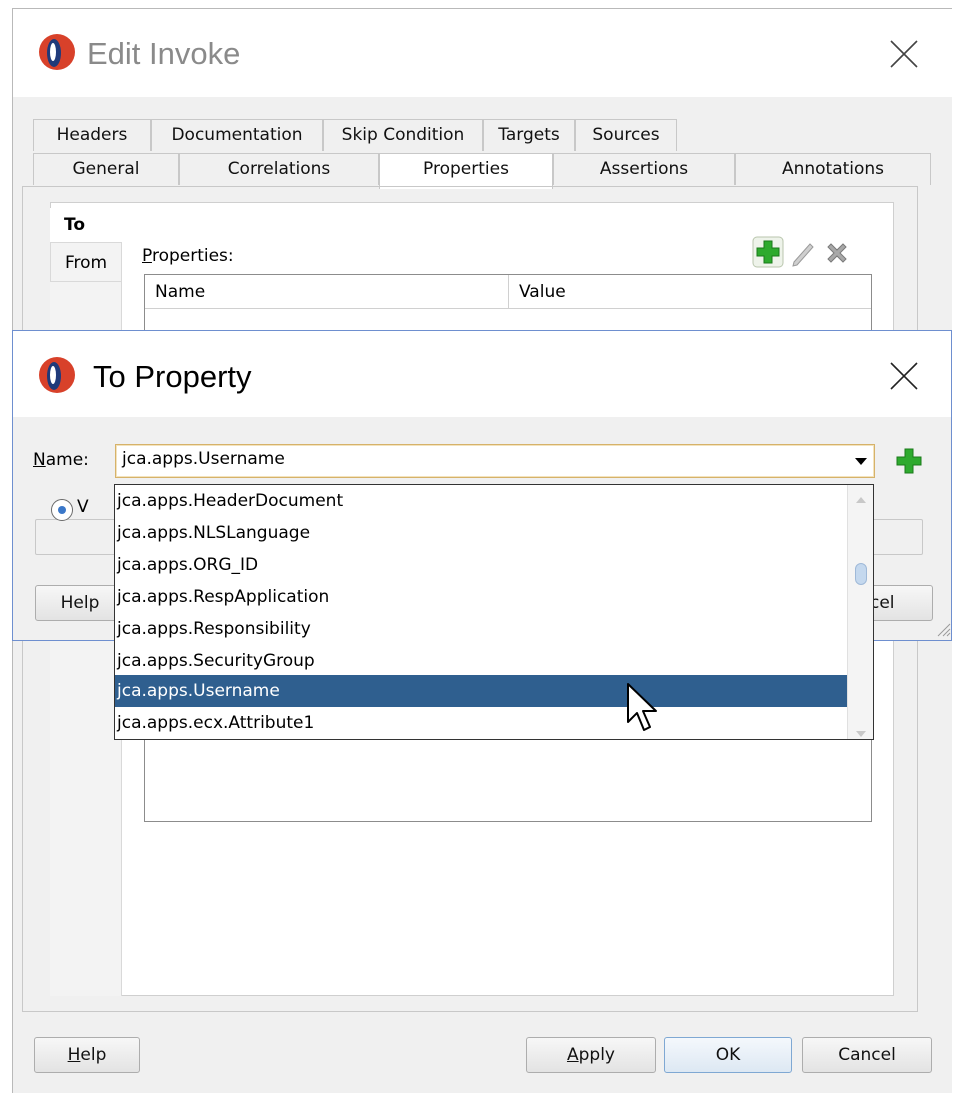 Image resolution: width=954 pixels, height=1093 pixels. I want to click on cancel-button: Cancel, so click(867, 1055).